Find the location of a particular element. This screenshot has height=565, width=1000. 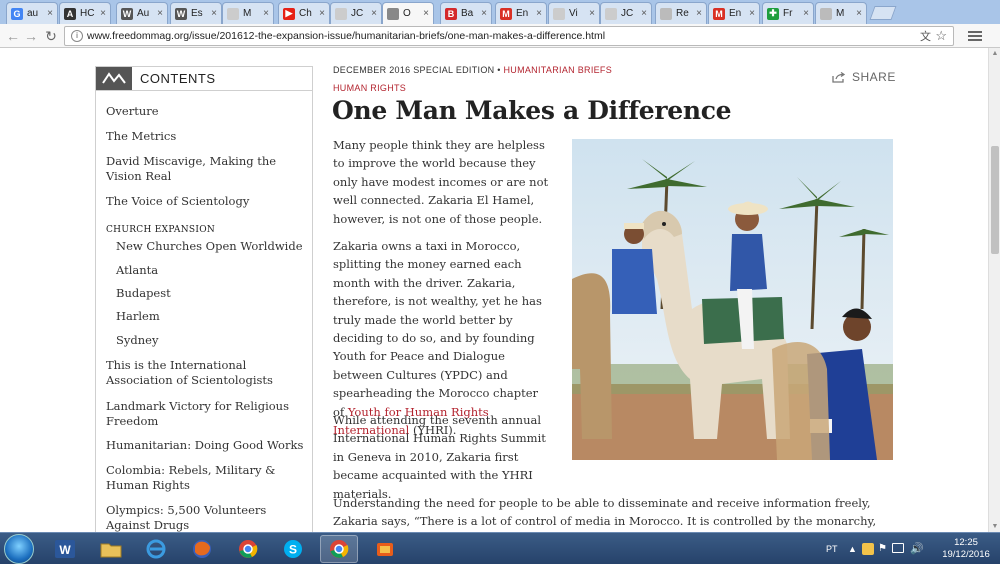

forward-icon: → is located at coordinates (31, 36).